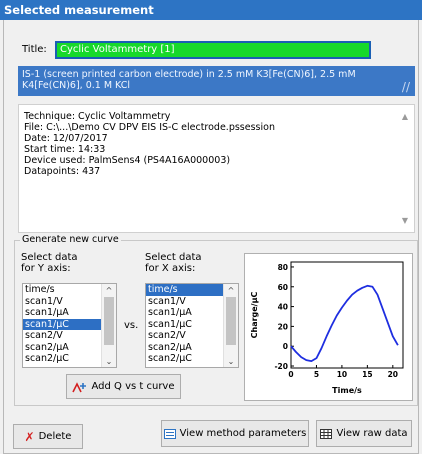 The height and width of the screenshot is (454, 422). What do you see at coordinates (109, 321) in the screenshot?
I see `y-list-scroll-thumb` at bounding box center [109, 321].